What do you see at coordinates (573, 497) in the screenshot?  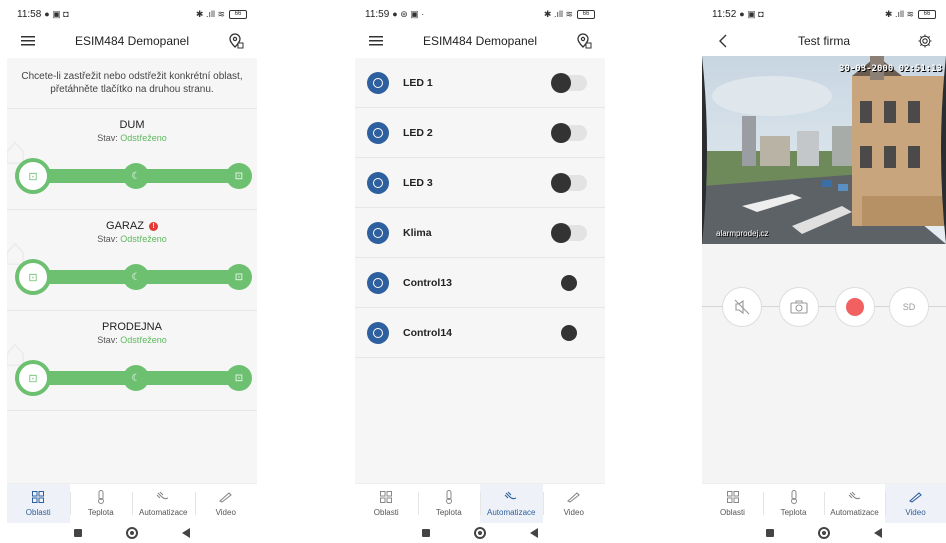 I see `camera-icon` at bounding box center [573, 497].